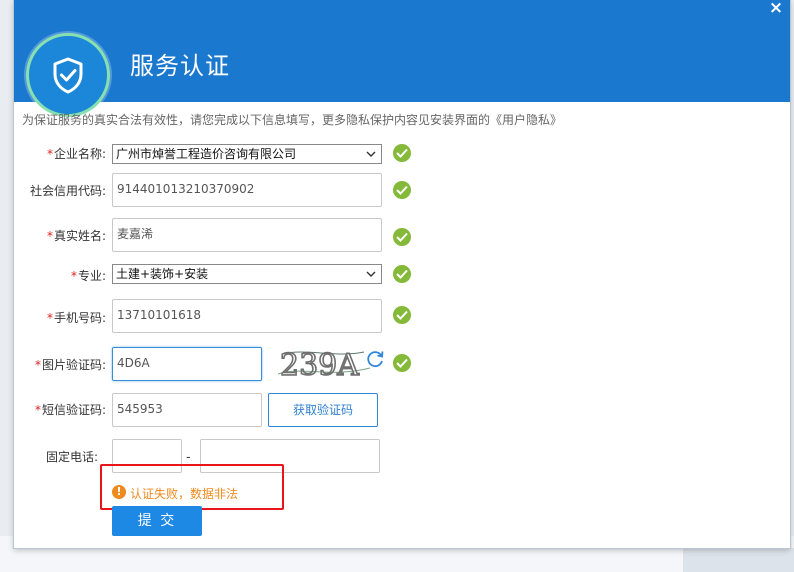 This screenshot has width=794, height=572. What do you see at coordinates (79, 154) in the screenshot?
I see `company-label-text: 企业名称:` at bounding box center [79, 154].